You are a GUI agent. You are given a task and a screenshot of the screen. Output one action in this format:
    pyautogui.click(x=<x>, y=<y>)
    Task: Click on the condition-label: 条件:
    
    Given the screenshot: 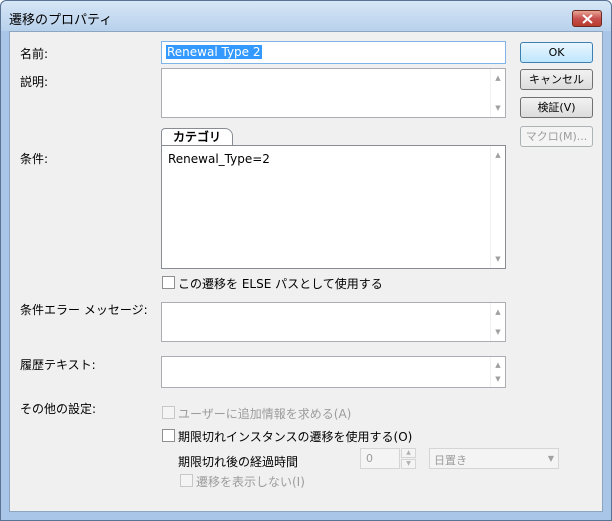 What is the action you would take?
    pyautogui.click(x=34, y=159)
    